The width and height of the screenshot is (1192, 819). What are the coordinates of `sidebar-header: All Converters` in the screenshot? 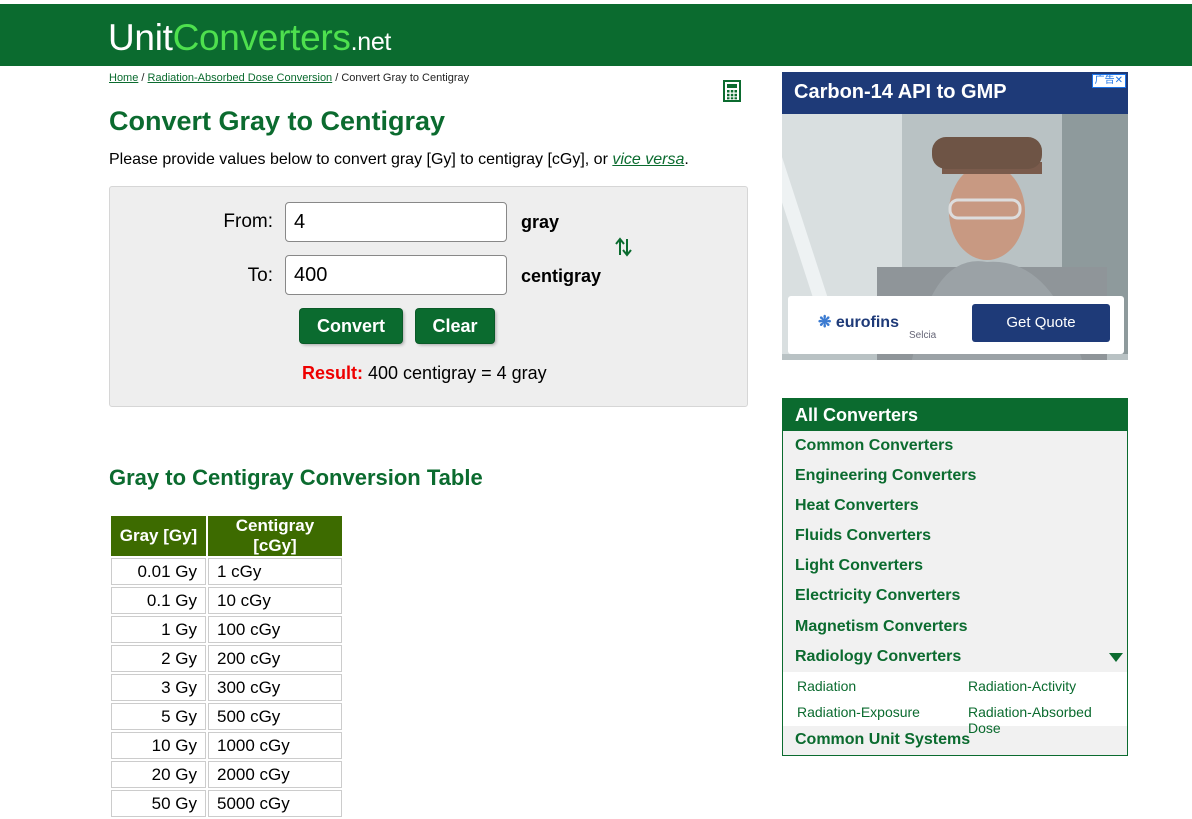 It's located at (955, 415).